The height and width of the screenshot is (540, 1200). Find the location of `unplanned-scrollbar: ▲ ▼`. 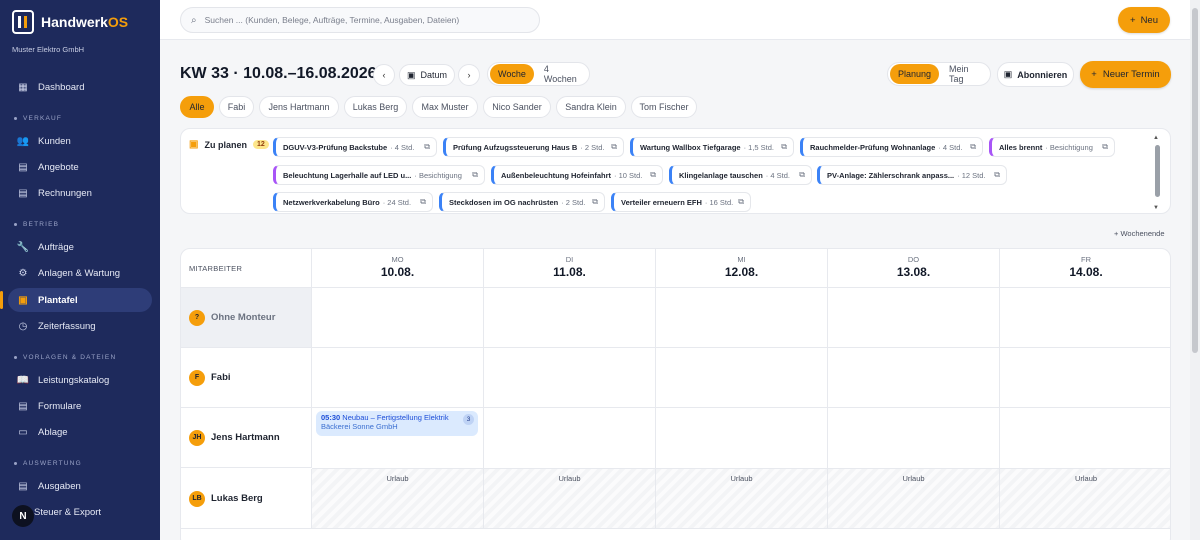

unplanned-scrollbar: ▲ ▼ is located at coordinates (1158, 173).